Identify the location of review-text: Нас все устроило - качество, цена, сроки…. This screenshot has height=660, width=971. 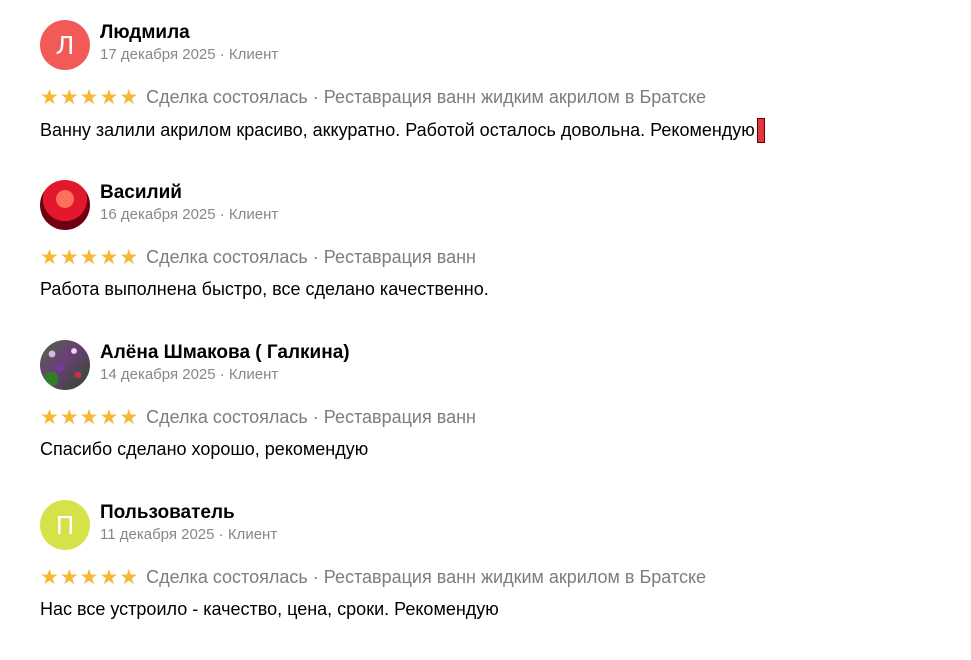
(269, 609).